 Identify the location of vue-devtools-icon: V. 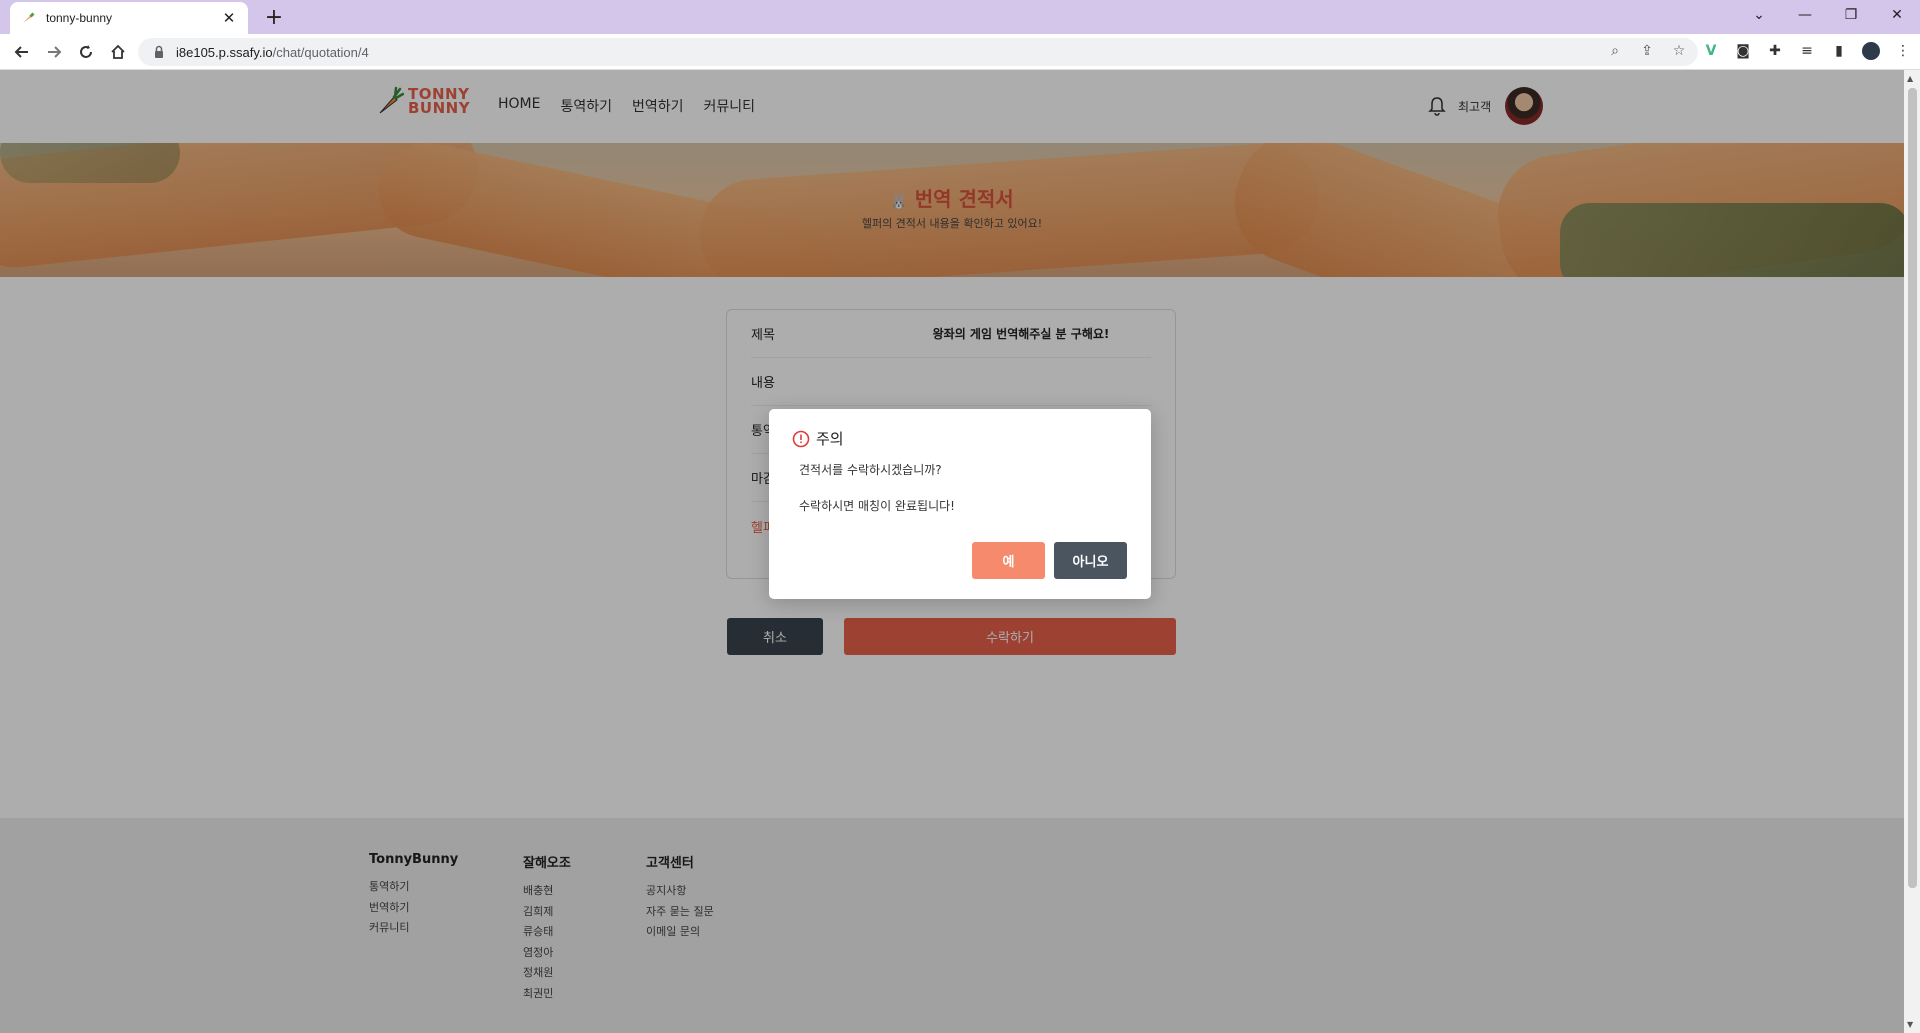
(1711, 51).